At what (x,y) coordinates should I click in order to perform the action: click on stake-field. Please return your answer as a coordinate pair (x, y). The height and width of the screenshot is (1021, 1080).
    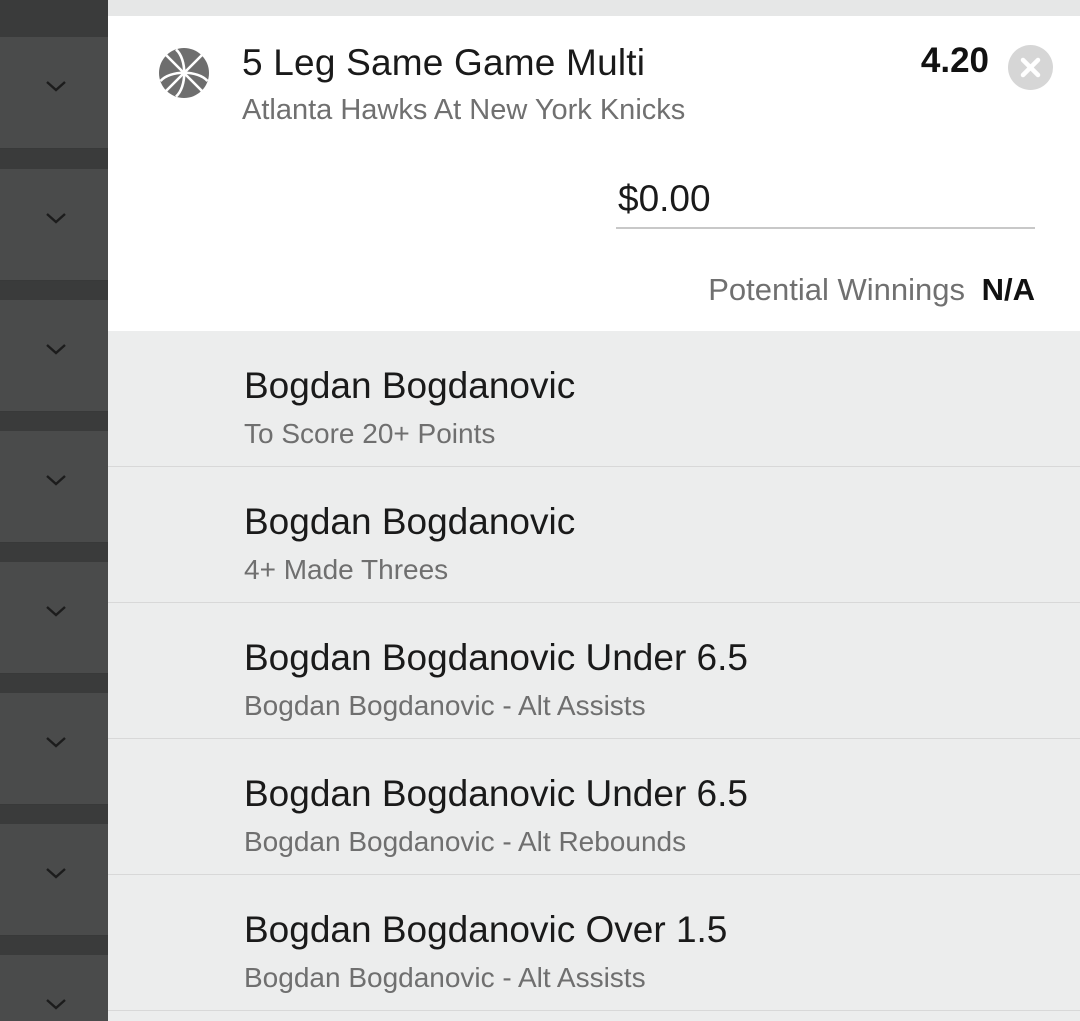
    Looking at the image, I should click on (826, 201).